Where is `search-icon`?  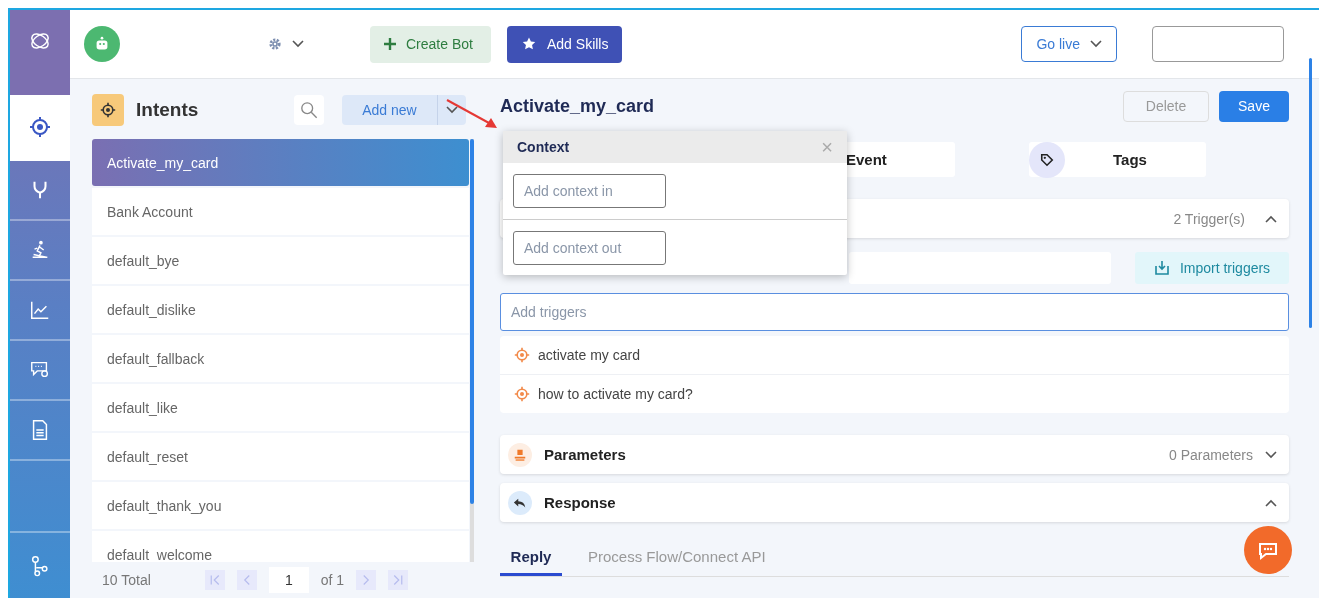 search-icon is located at coordinates (309, 110).